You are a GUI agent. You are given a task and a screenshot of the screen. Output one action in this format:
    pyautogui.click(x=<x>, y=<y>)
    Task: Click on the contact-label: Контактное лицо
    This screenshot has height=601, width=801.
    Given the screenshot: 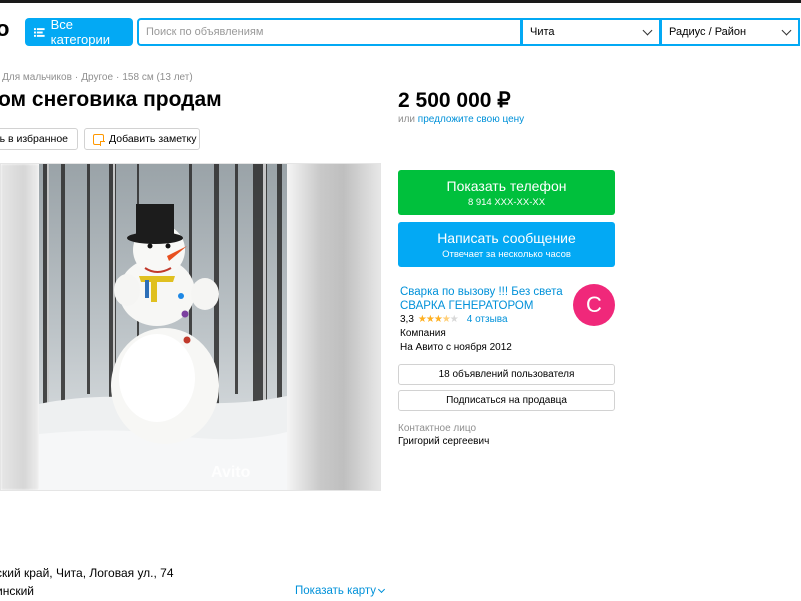 What is the action you would take?
    pyautogui.click(x=437, y=428)
    